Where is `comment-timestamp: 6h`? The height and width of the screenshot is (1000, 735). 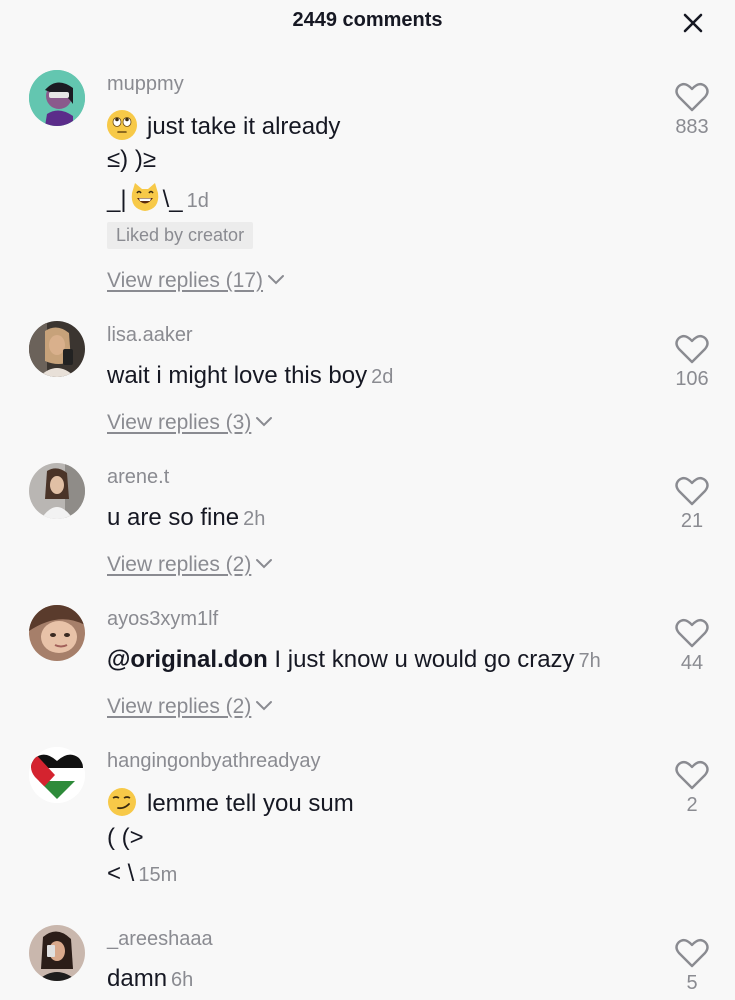 comment-timestamp: 6h is located at coordinates (182, 980).